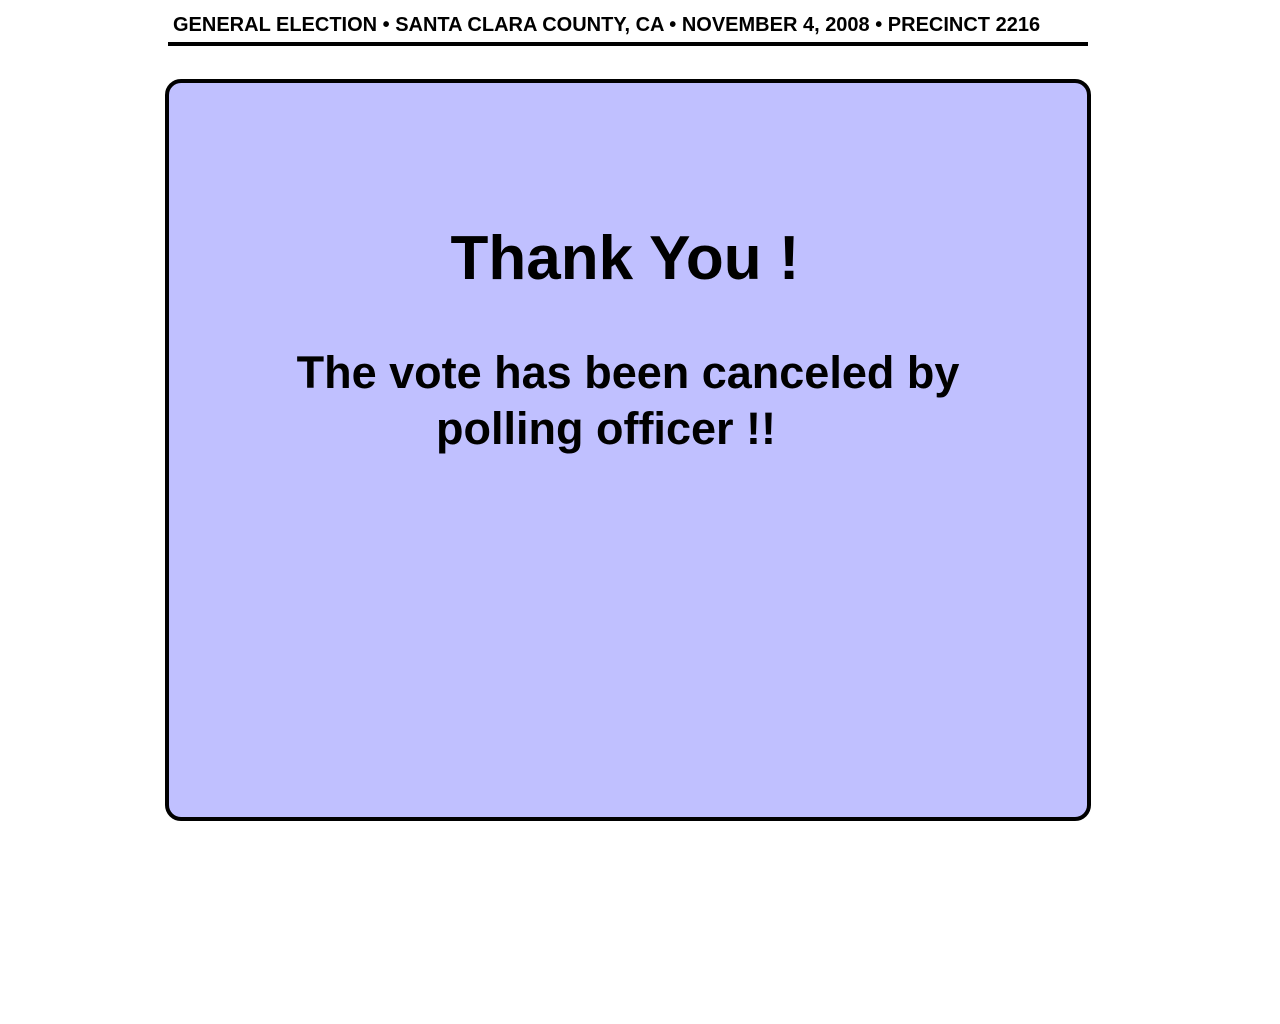 Image resolution: width=1280 pixels, height=1024 pixels. What do you see at coordinates (628, 372) in the screenshot?
I see `cancellation-message-line-1: The vote has been canceled by` at bounding box center [628, 372].